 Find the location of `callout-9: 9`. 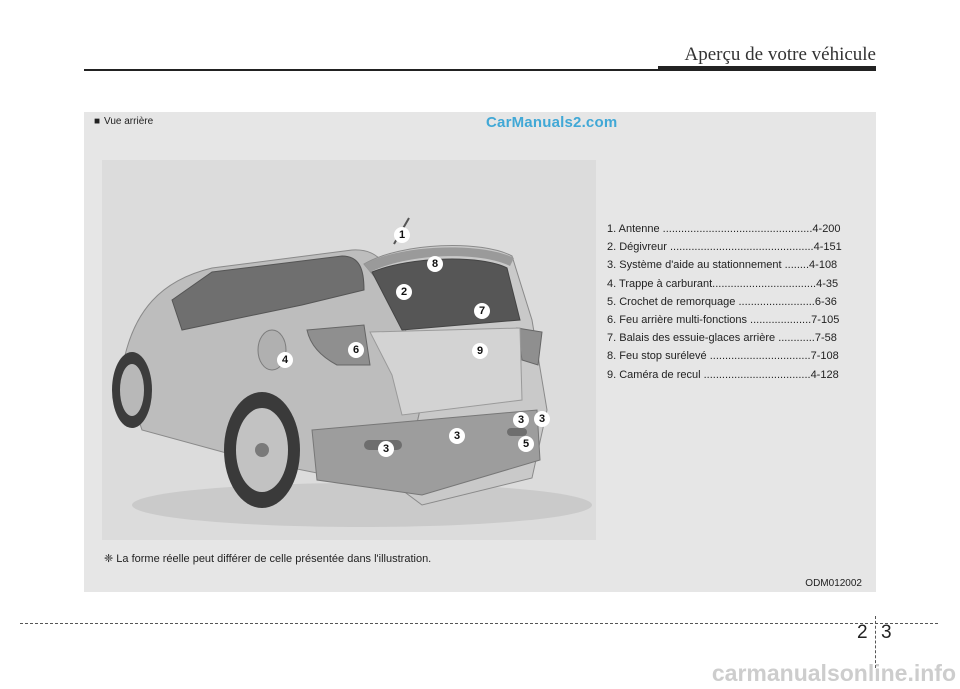

callout-9: 9 is located at coordinates (480, 351).